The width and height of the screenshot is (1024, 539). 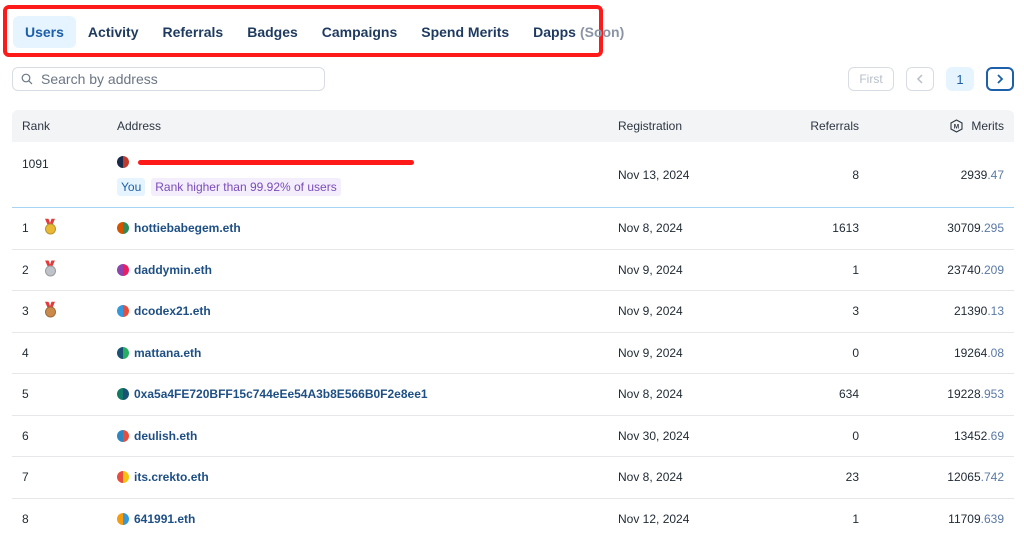 I want to click on merits-dec: .47, so click(x=995, y=174).